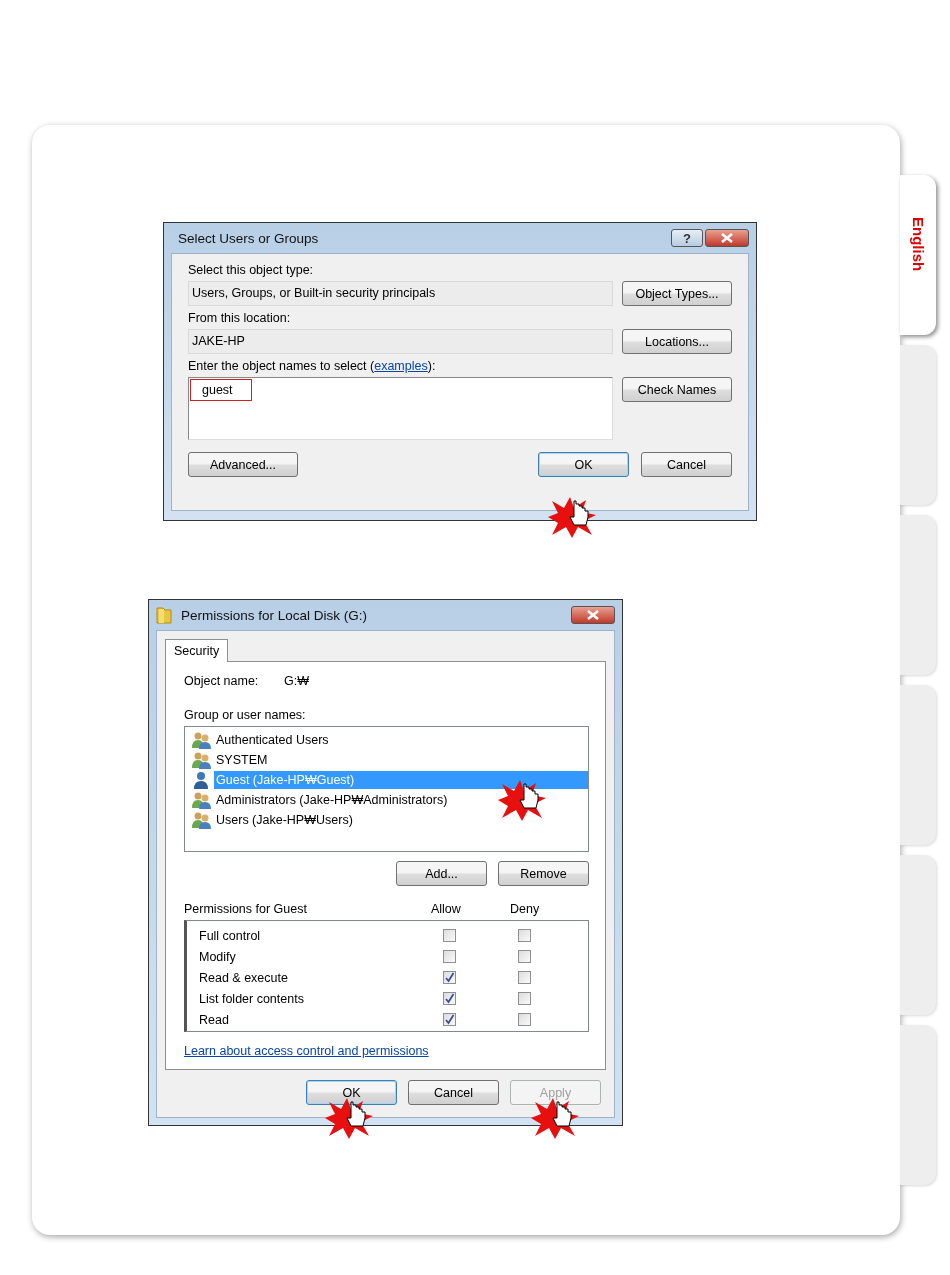 The image size is (950, 1275). I want to click on field-label: Group or user names:, so click(245, 715).